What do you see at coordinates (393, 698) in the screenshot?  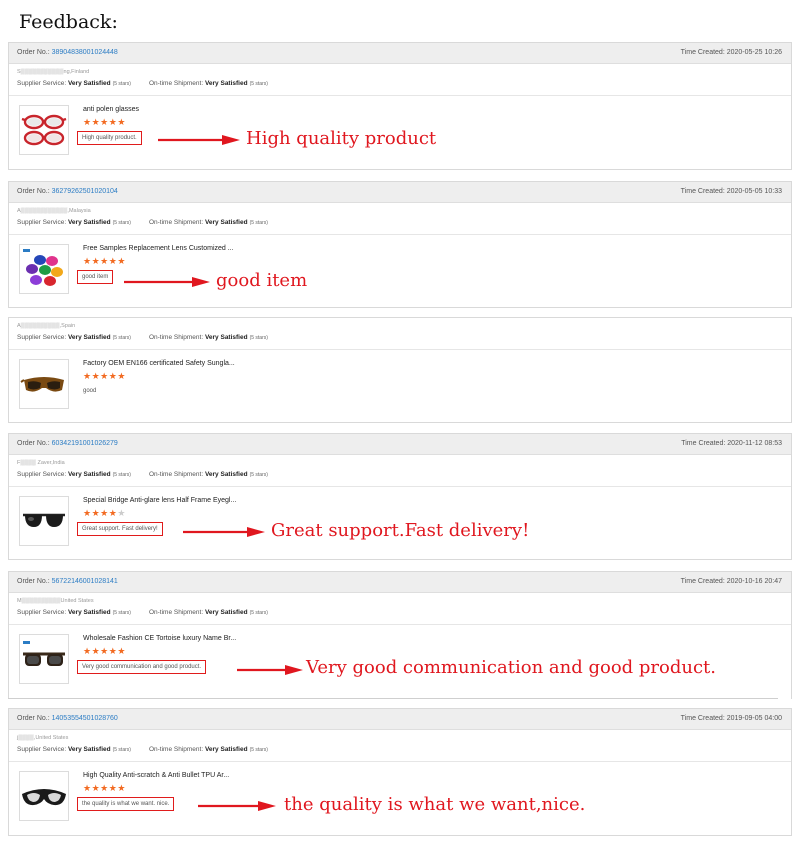 I see `divider` at bounding box center [393, 698].